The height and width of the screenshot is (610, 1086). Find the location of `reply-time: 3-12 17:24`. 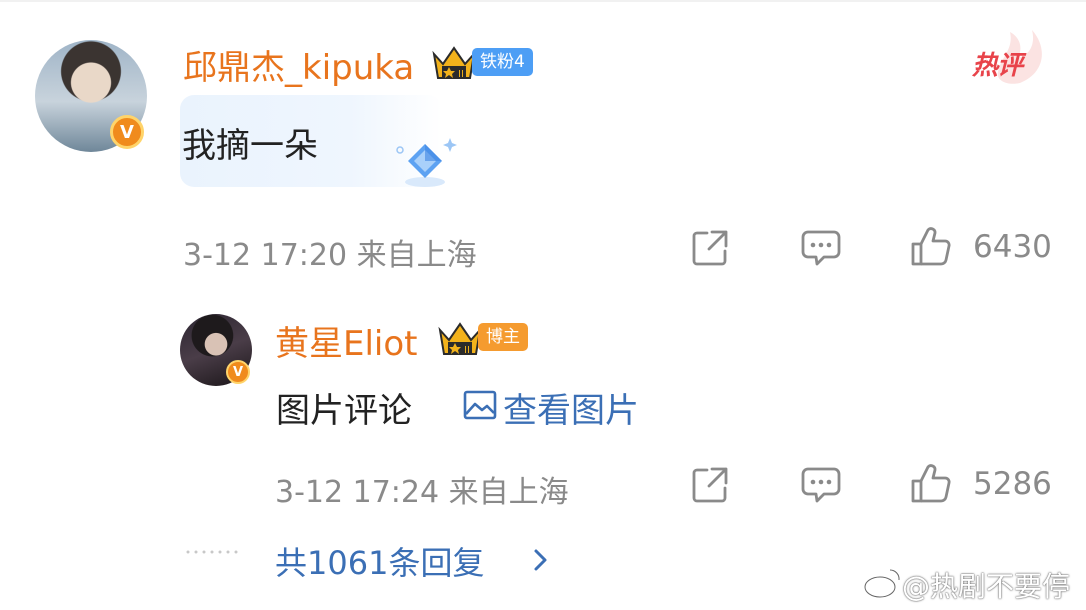

reply-time: 3-12 17:24 is located at coordinates (357, 492).